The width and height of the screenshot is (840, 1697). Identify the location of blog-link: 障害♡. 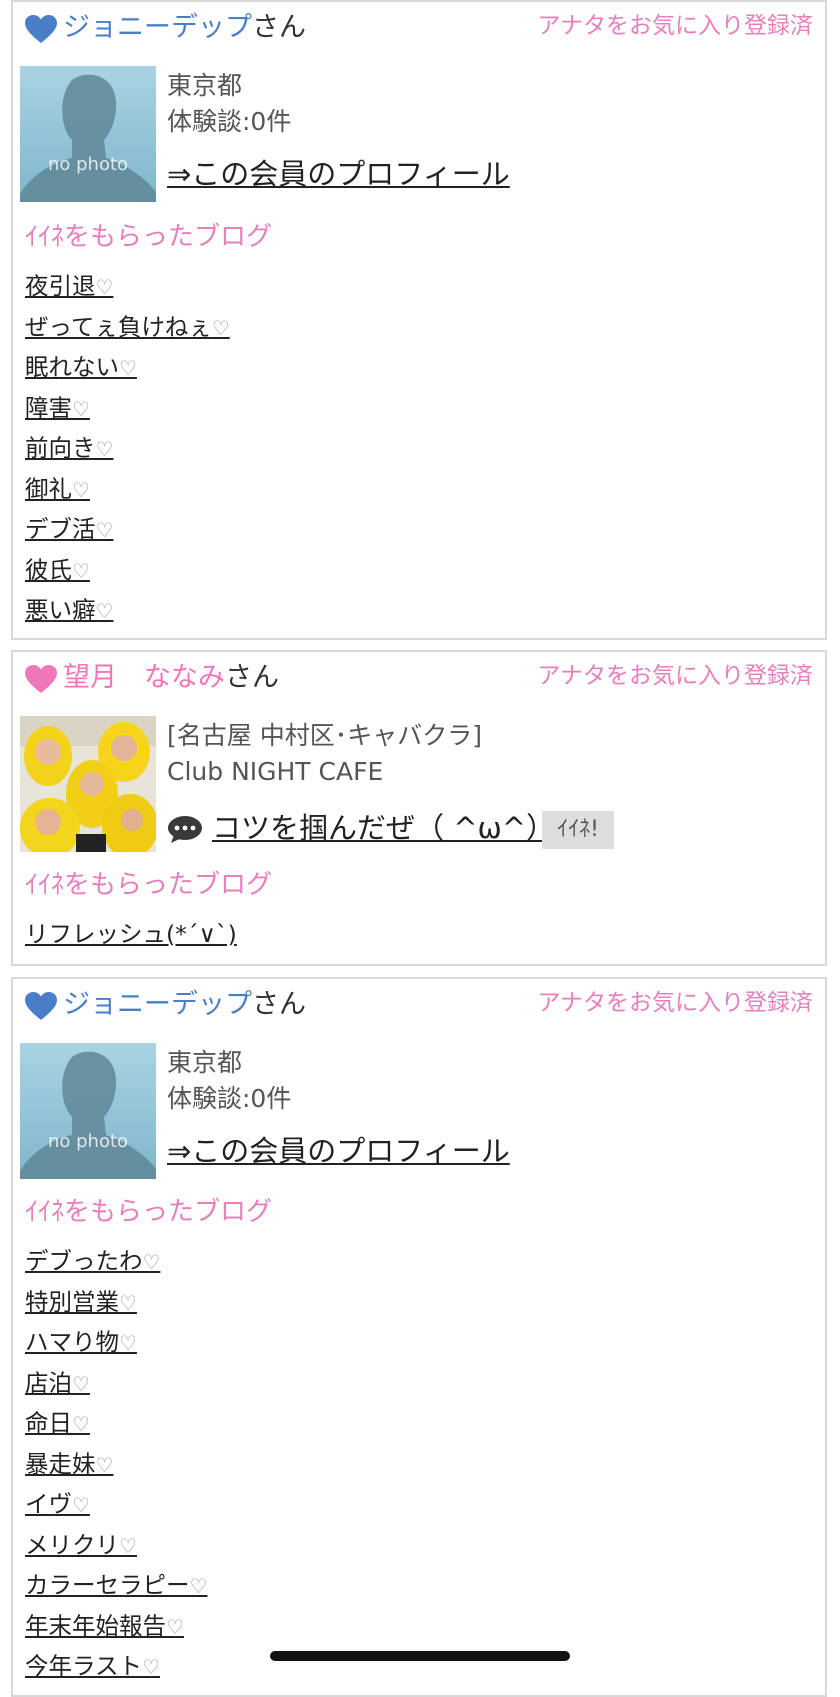
(57, 408).